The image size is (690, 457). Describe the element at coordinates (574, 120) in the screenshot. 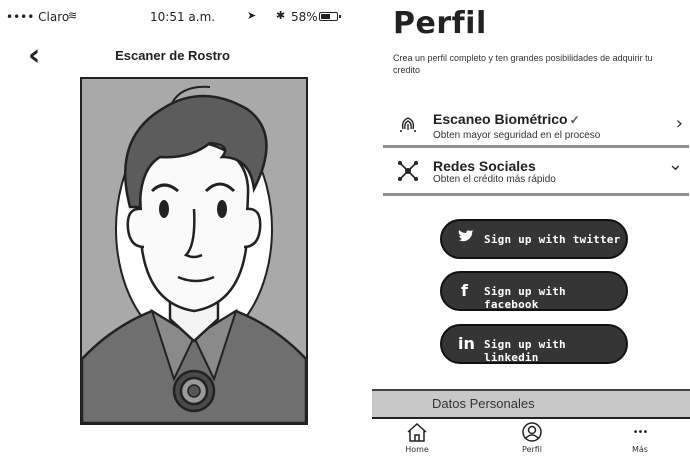

I see `check-icon: ✓` at that location.